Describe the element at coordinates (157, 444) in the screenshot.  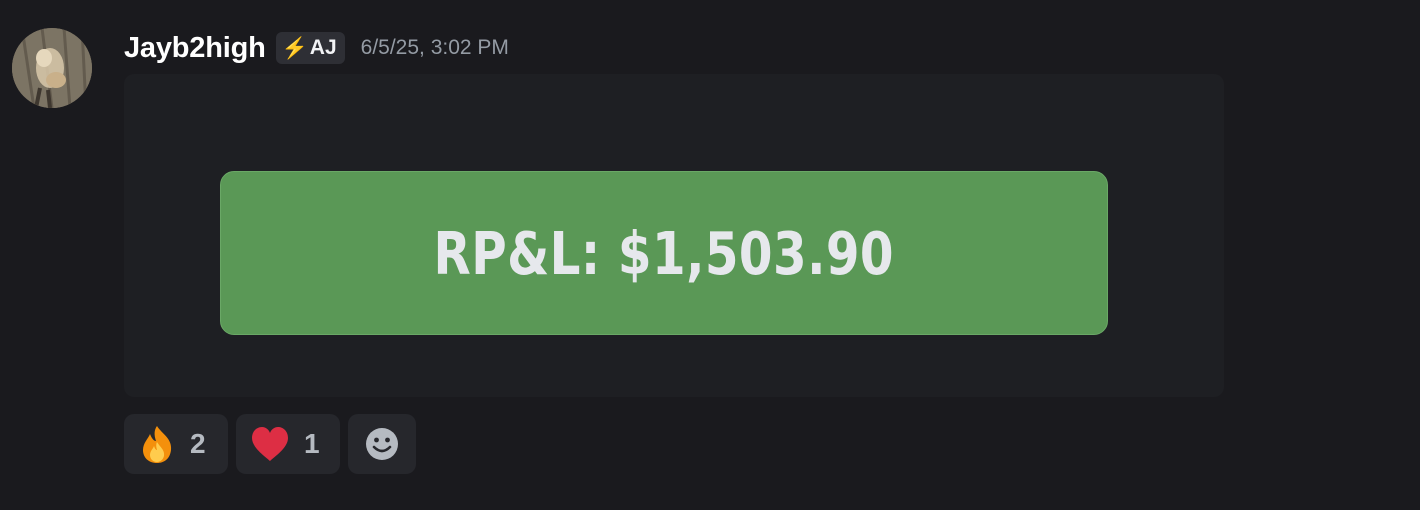
I see `fire-icon` at that location.